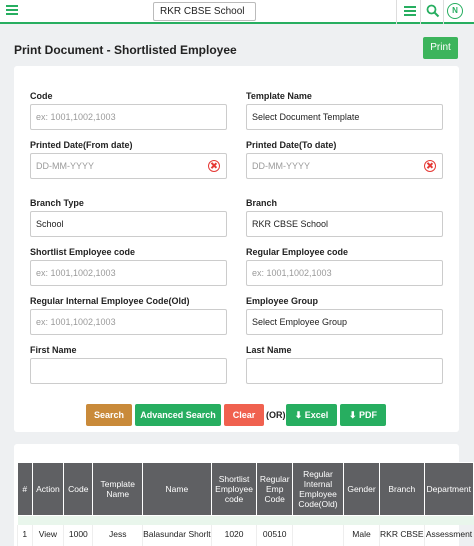  Describe the element at coordinates (368, 415) in the screenshot. I see `pdf-label: PDF` at that location.